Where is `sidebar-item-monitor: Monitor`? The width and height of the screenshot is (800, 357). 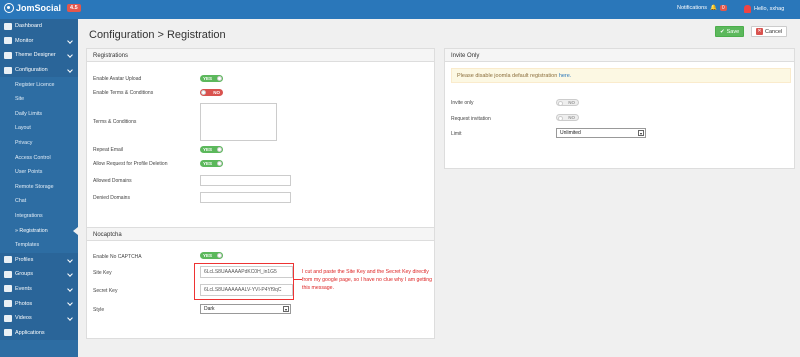 sidebar-item-monitor: Monitor is located at coordinates (39, 41).